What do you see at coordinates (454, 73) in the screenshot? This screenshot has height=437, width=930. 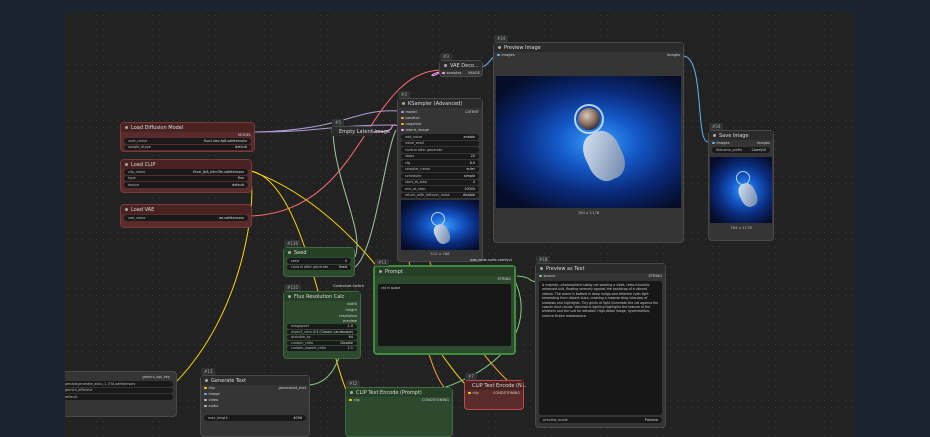 I see `input-label: samples` at bounding box center [454, 73].